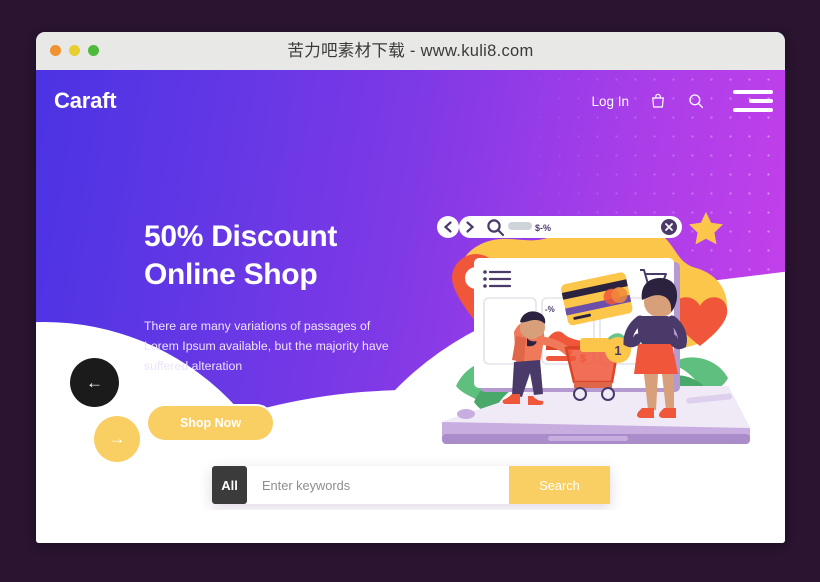 This screenshot has height=582, width=820. What do you see at coordinates (94, 382) in the screenshot?
I see `slider-prev-button: ←` at bounding box center [94, 382].